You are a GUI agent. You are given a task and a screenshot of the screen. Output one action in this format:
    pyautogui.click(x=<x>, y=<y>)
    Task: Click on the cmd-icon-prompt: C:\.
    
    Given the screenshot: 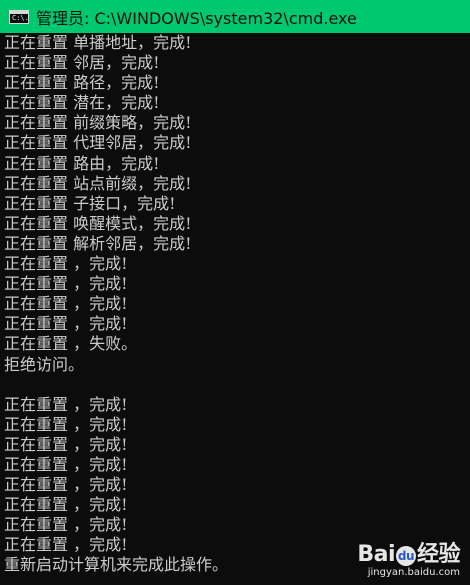 What is the action you would take?
    pyautogui.click(x=20, y=17)
    